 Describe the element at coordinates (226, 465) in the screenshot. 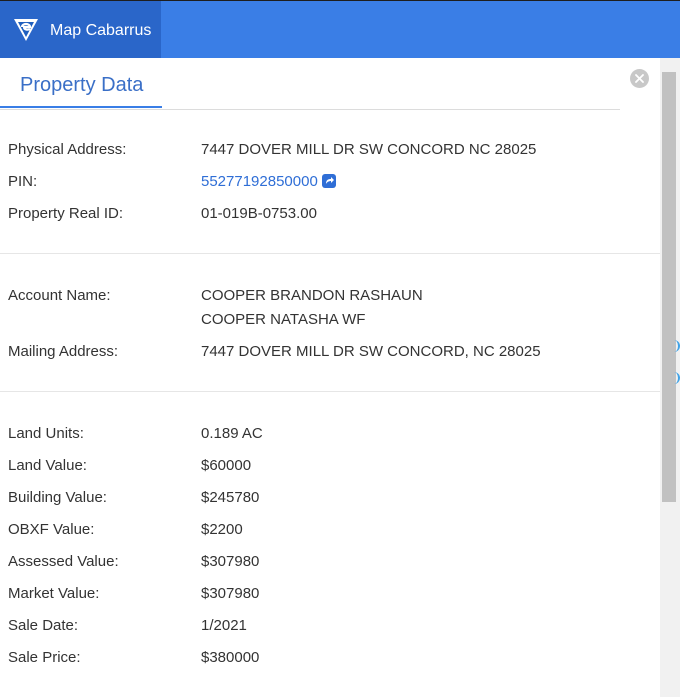

I see `valuation-value: $60000` at that location.